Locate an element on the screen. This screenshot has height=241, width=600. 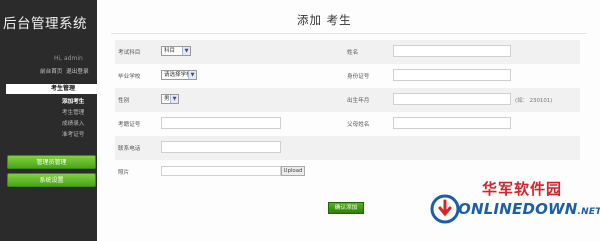
parent-name-label: 父母姓名 is located at coordinates (358, 125).